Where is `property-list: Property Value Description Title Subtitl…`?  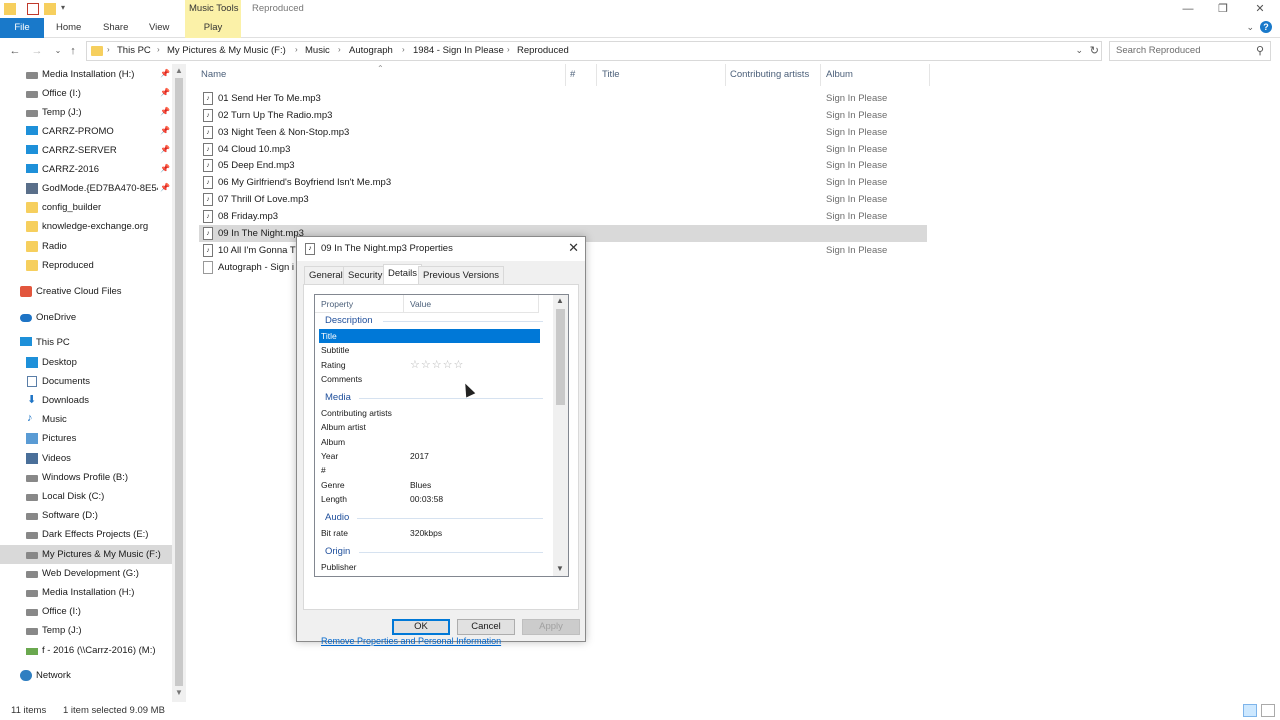
property-list: Property Value Description Title Subtitl… is located at coordinates (441, 435).